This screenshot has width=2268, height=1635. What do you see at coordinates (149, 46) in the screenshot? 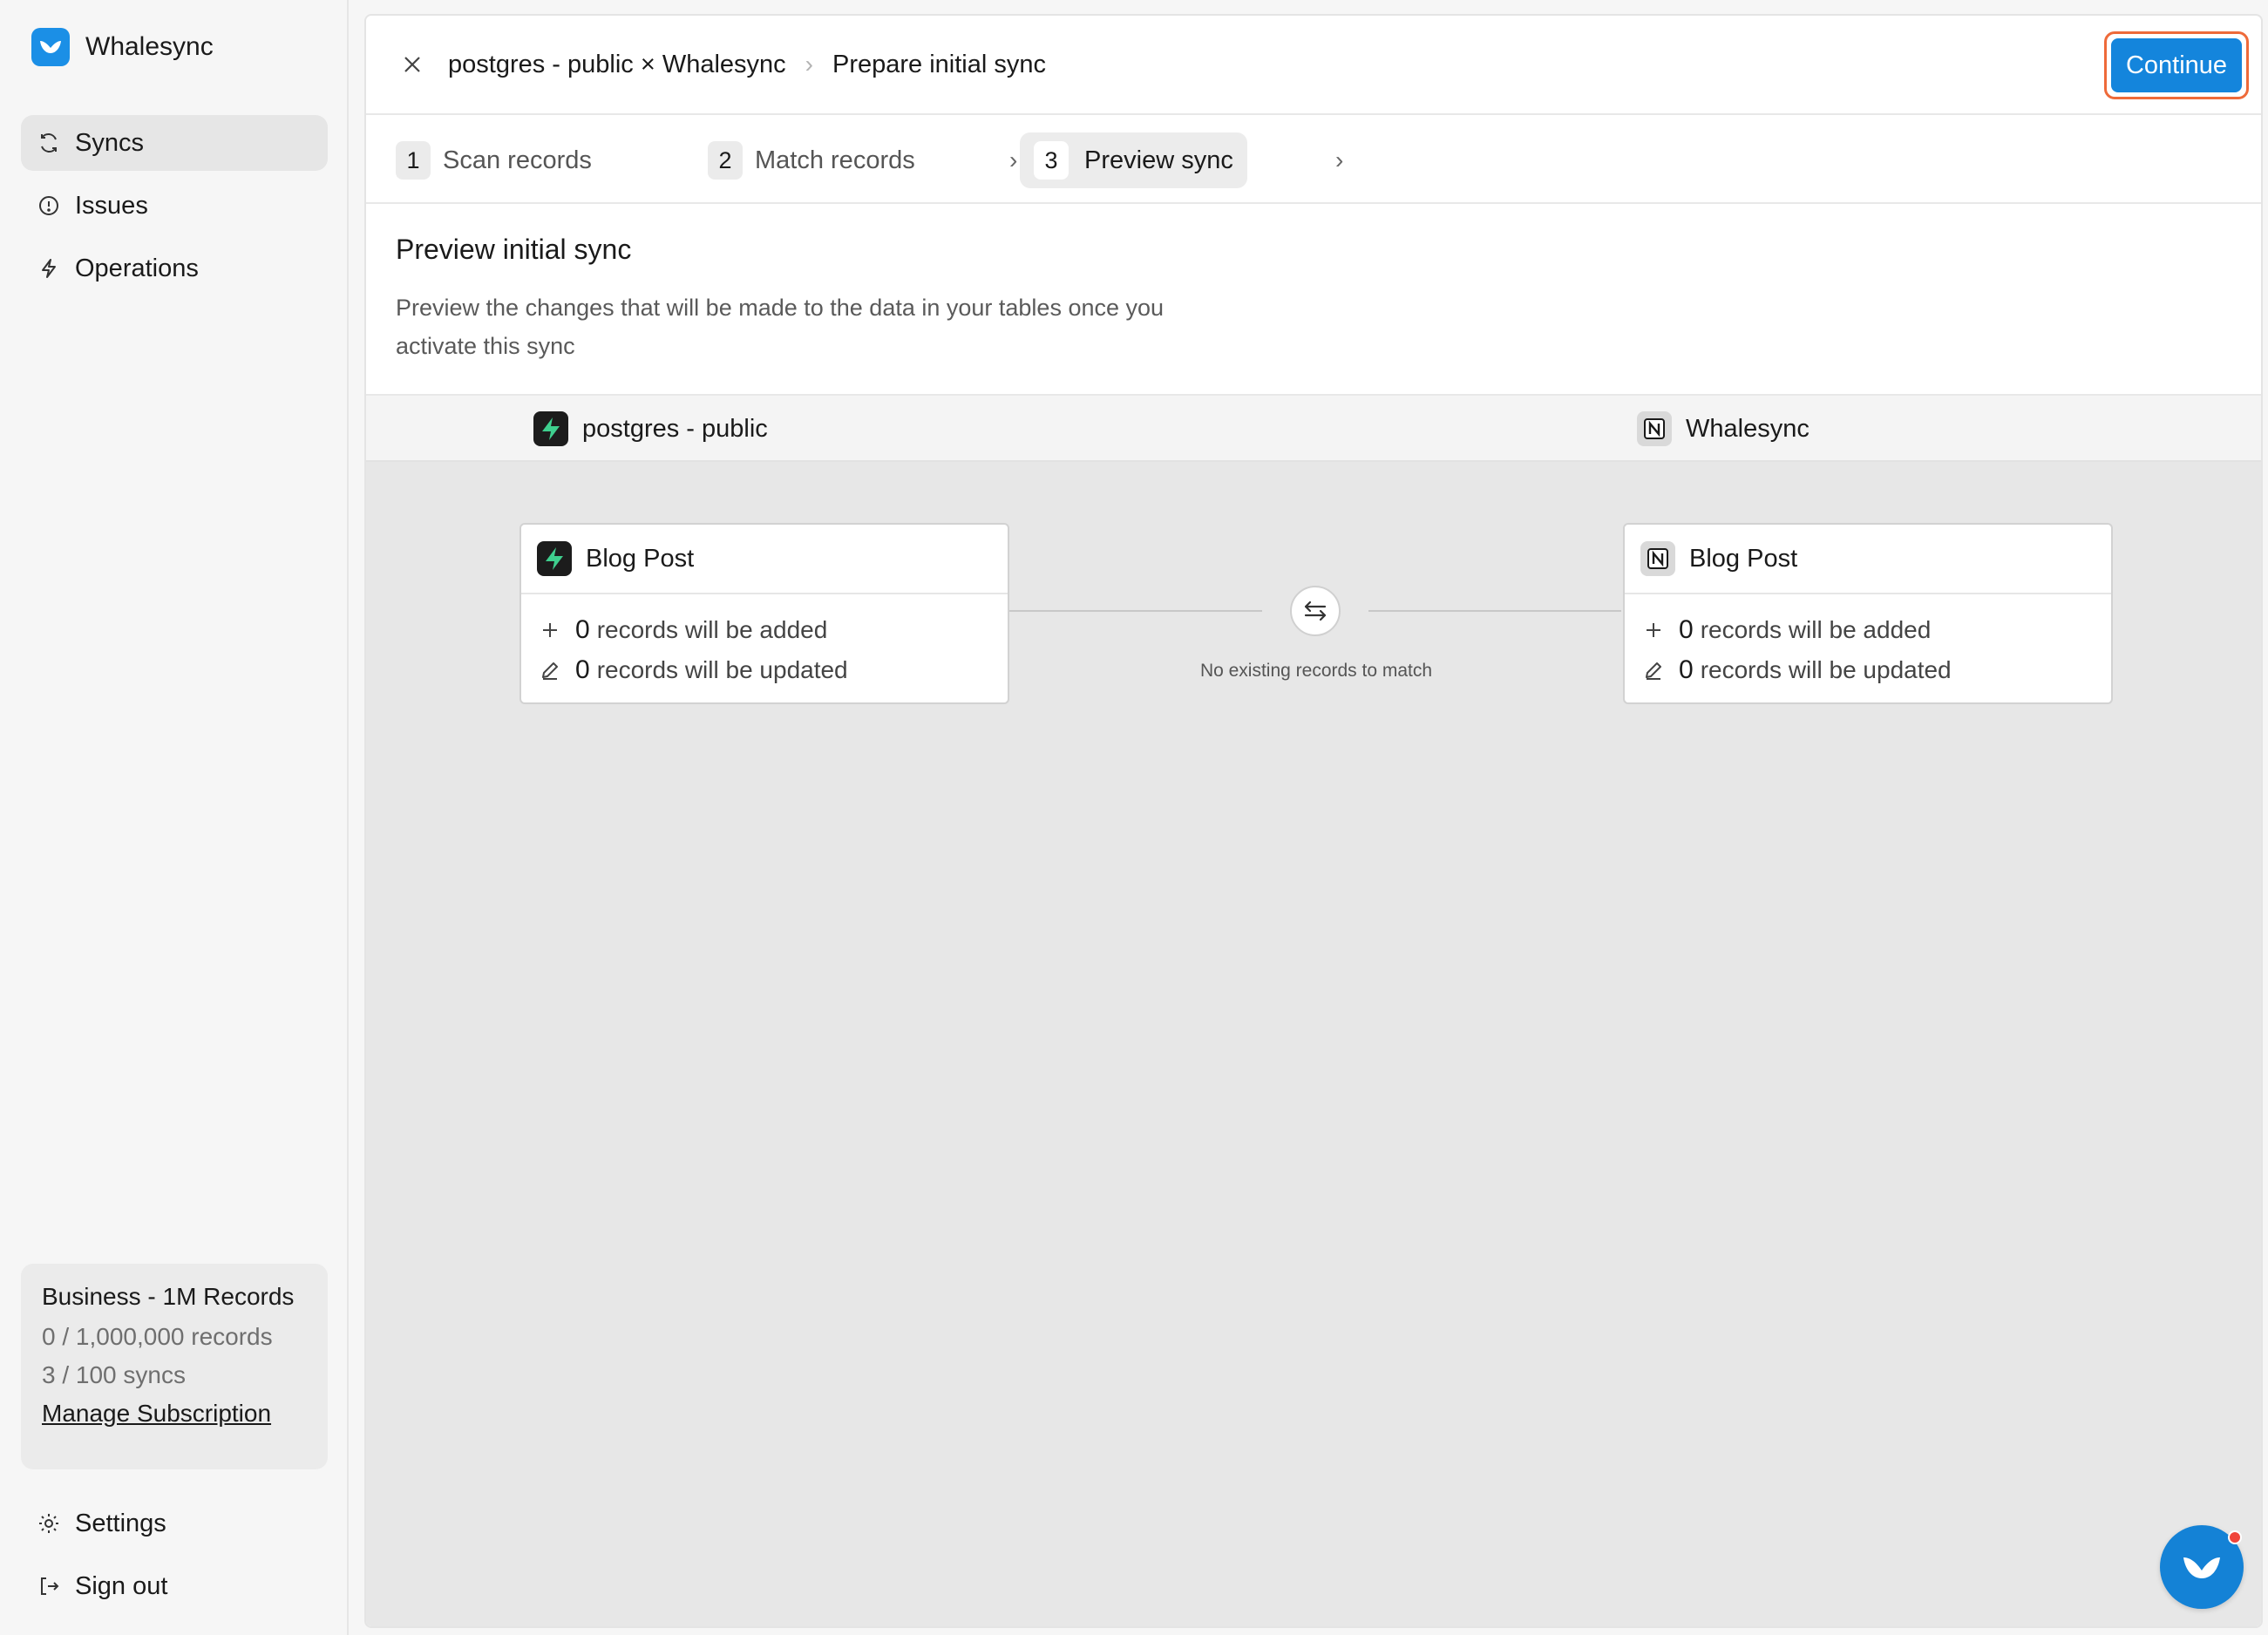
I see `brand-name: Whalesync` at bounding box center [149, 46].